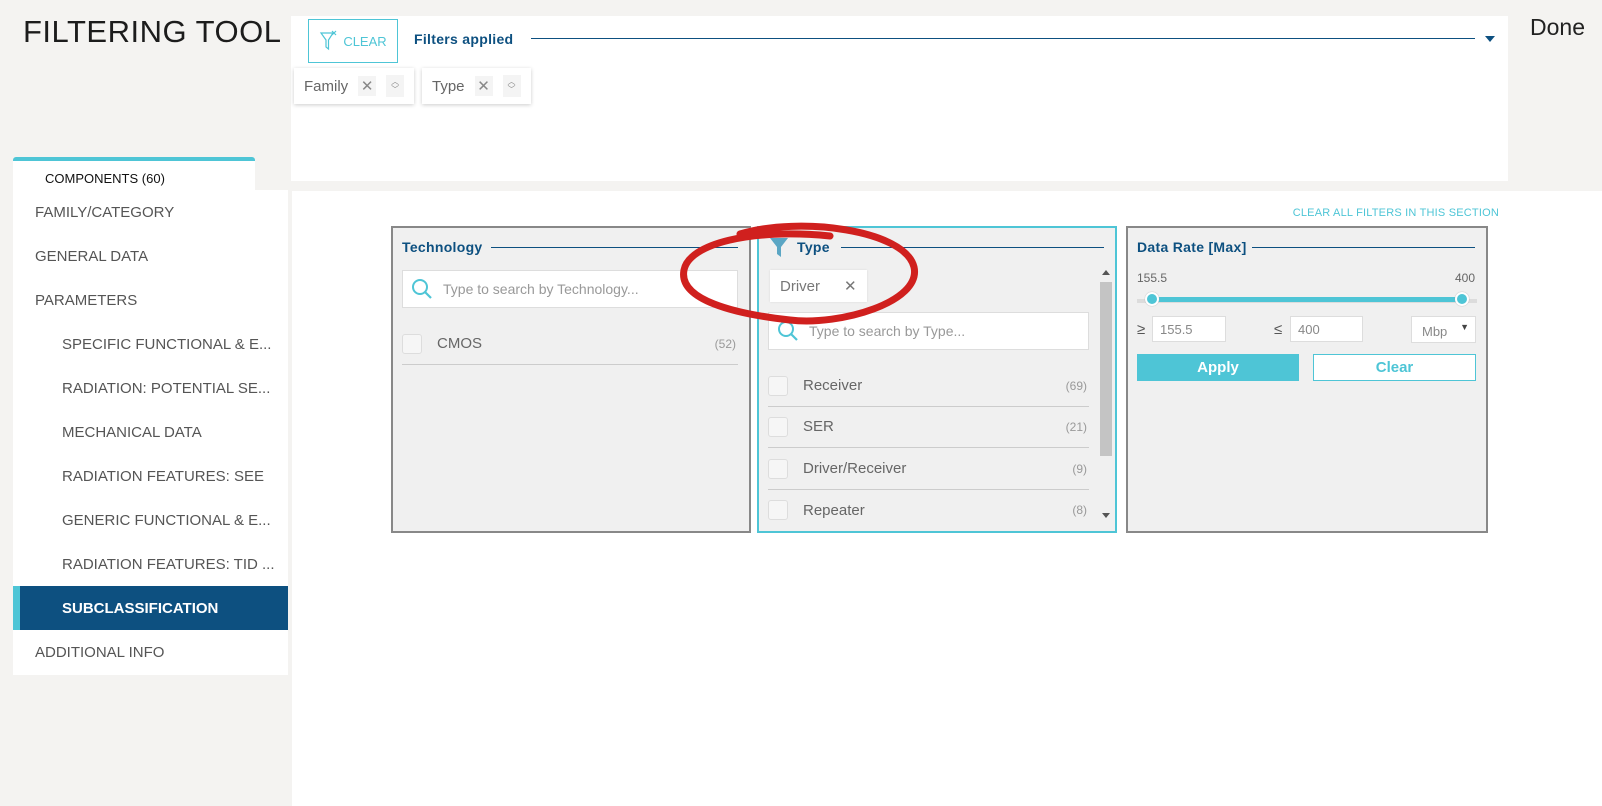 Image resolution: width=1602 pixels, height=806 pixels. Describe the element at coordinates (1218, 367) in the screenshot. I see `apply-button: Apply` at that location.